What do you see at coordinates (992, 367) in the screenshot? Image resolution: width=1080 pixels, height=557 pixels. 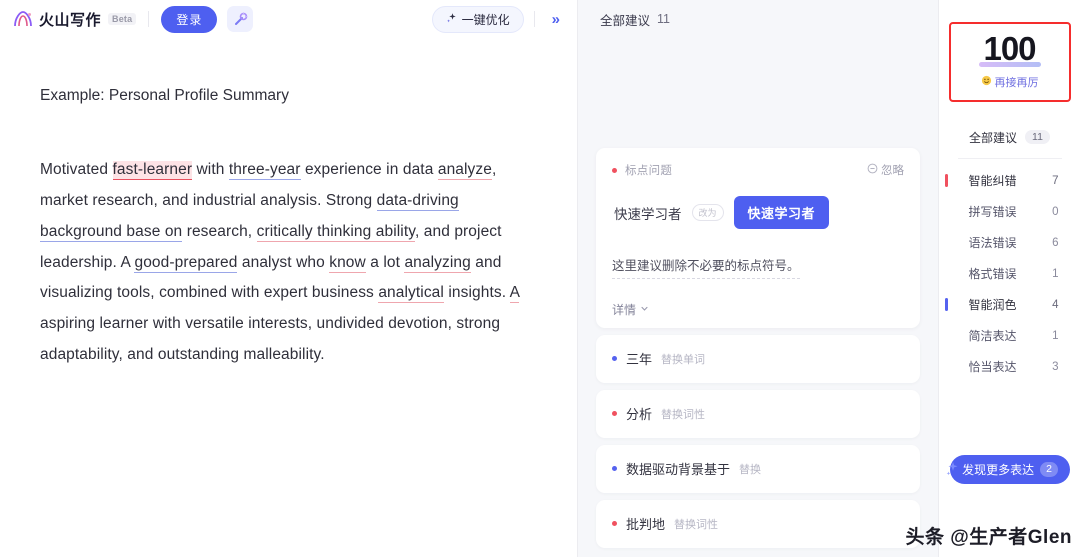 I see `sidebar-item-label: 恰当表达` at bounding box center [992, 367].